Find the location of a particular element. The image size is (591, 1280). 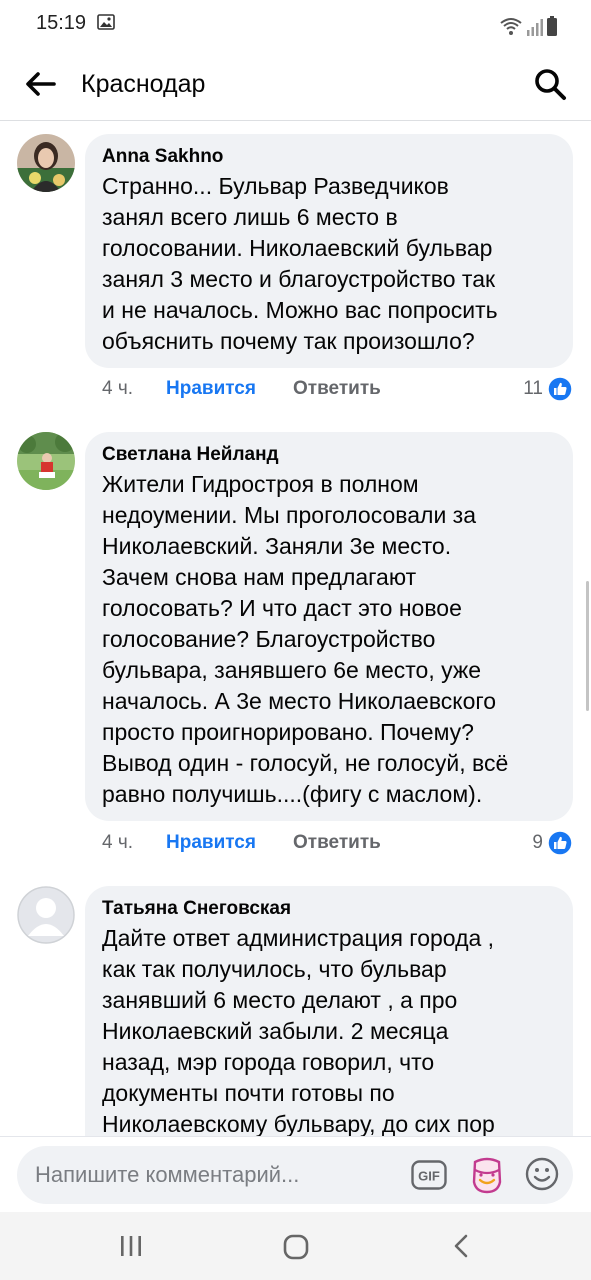

nav-back-icon is located at coordinates (461, 1246).